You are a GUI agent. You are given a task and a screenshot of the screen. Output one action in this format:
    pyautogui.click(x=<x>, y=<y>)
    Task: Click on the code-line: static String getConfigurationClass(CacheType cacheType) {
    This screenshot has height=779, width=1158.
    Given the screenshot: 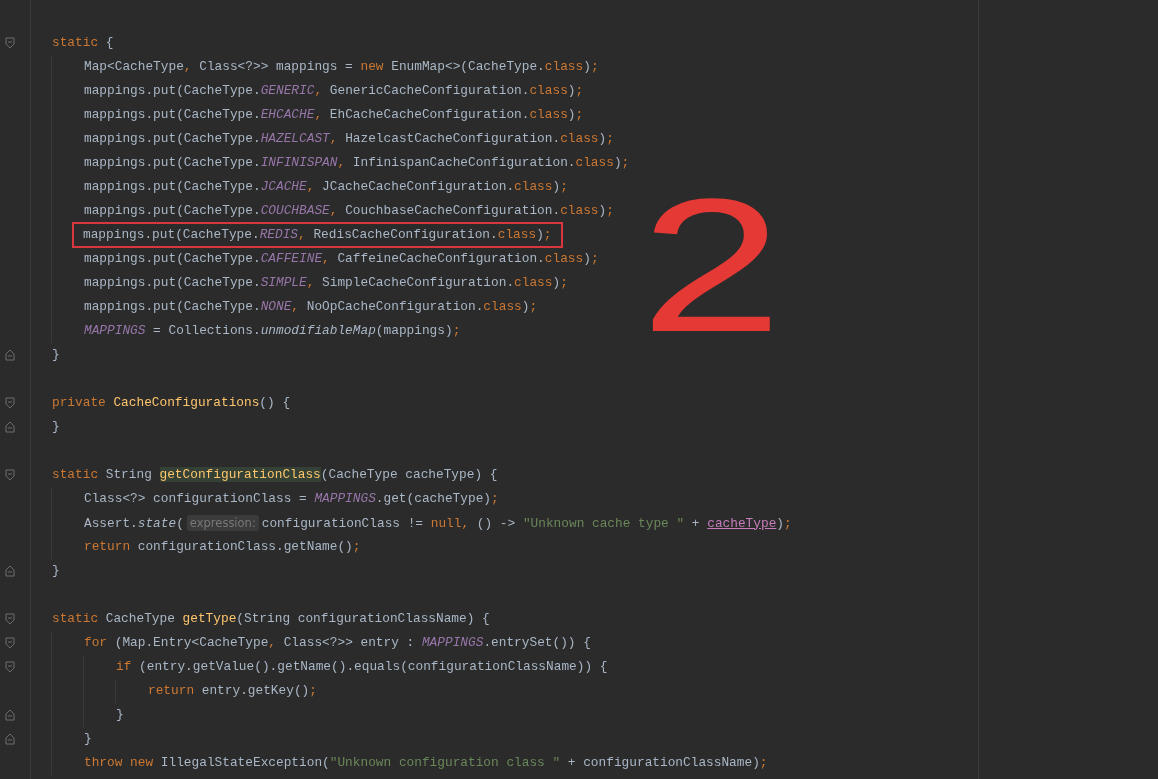 What is the action you would take?
    pyautogui.click(x=275, y=475)
    